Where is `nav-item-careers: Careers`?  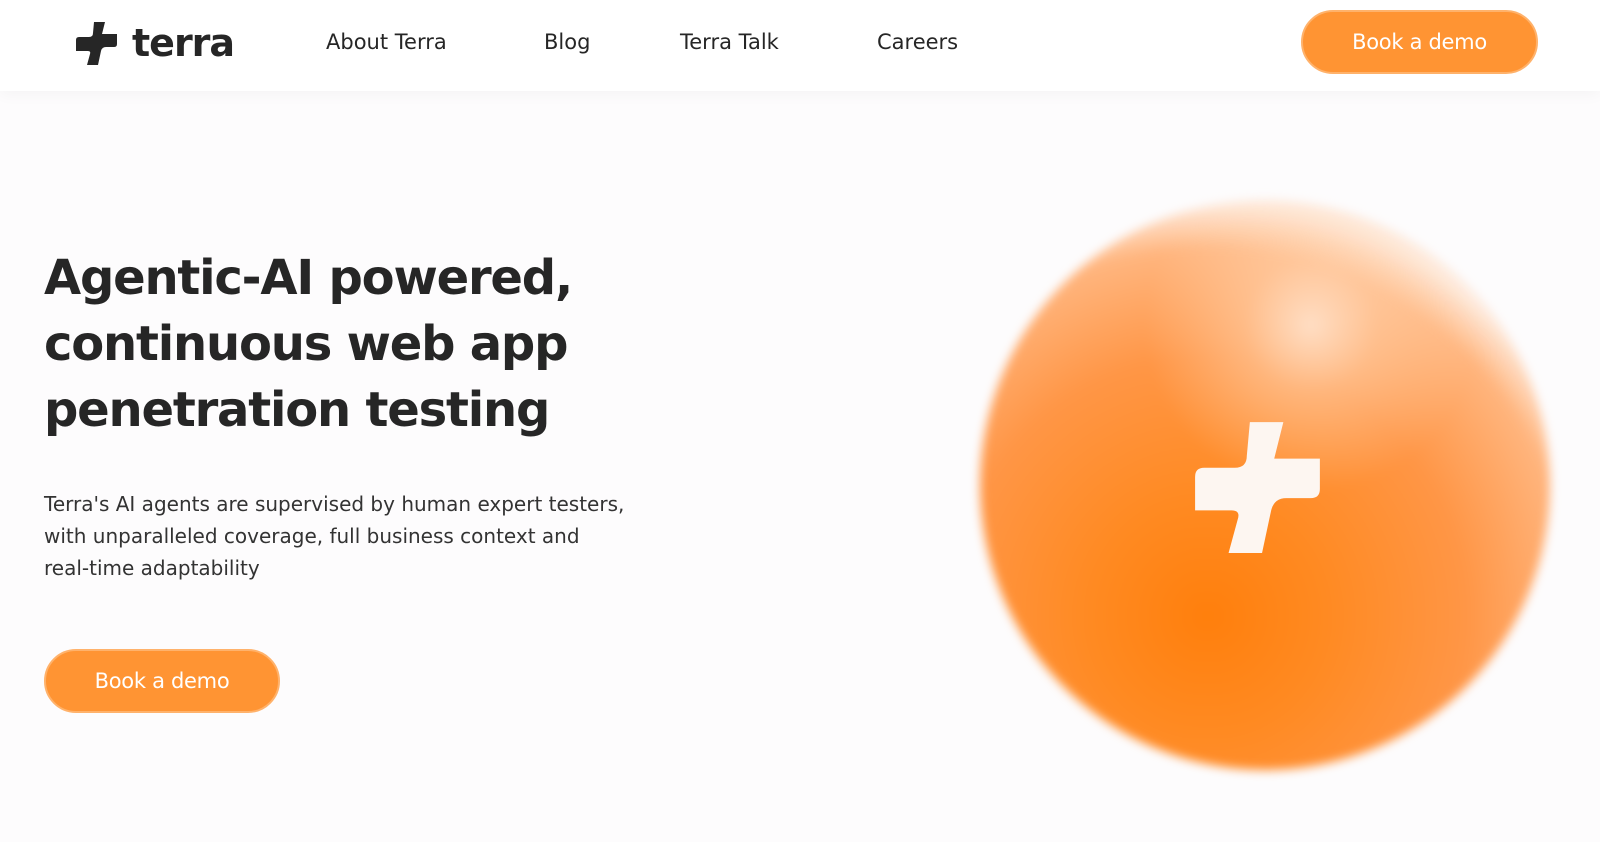
nav-item-careers: Careers is located at coordinates (917, 42).